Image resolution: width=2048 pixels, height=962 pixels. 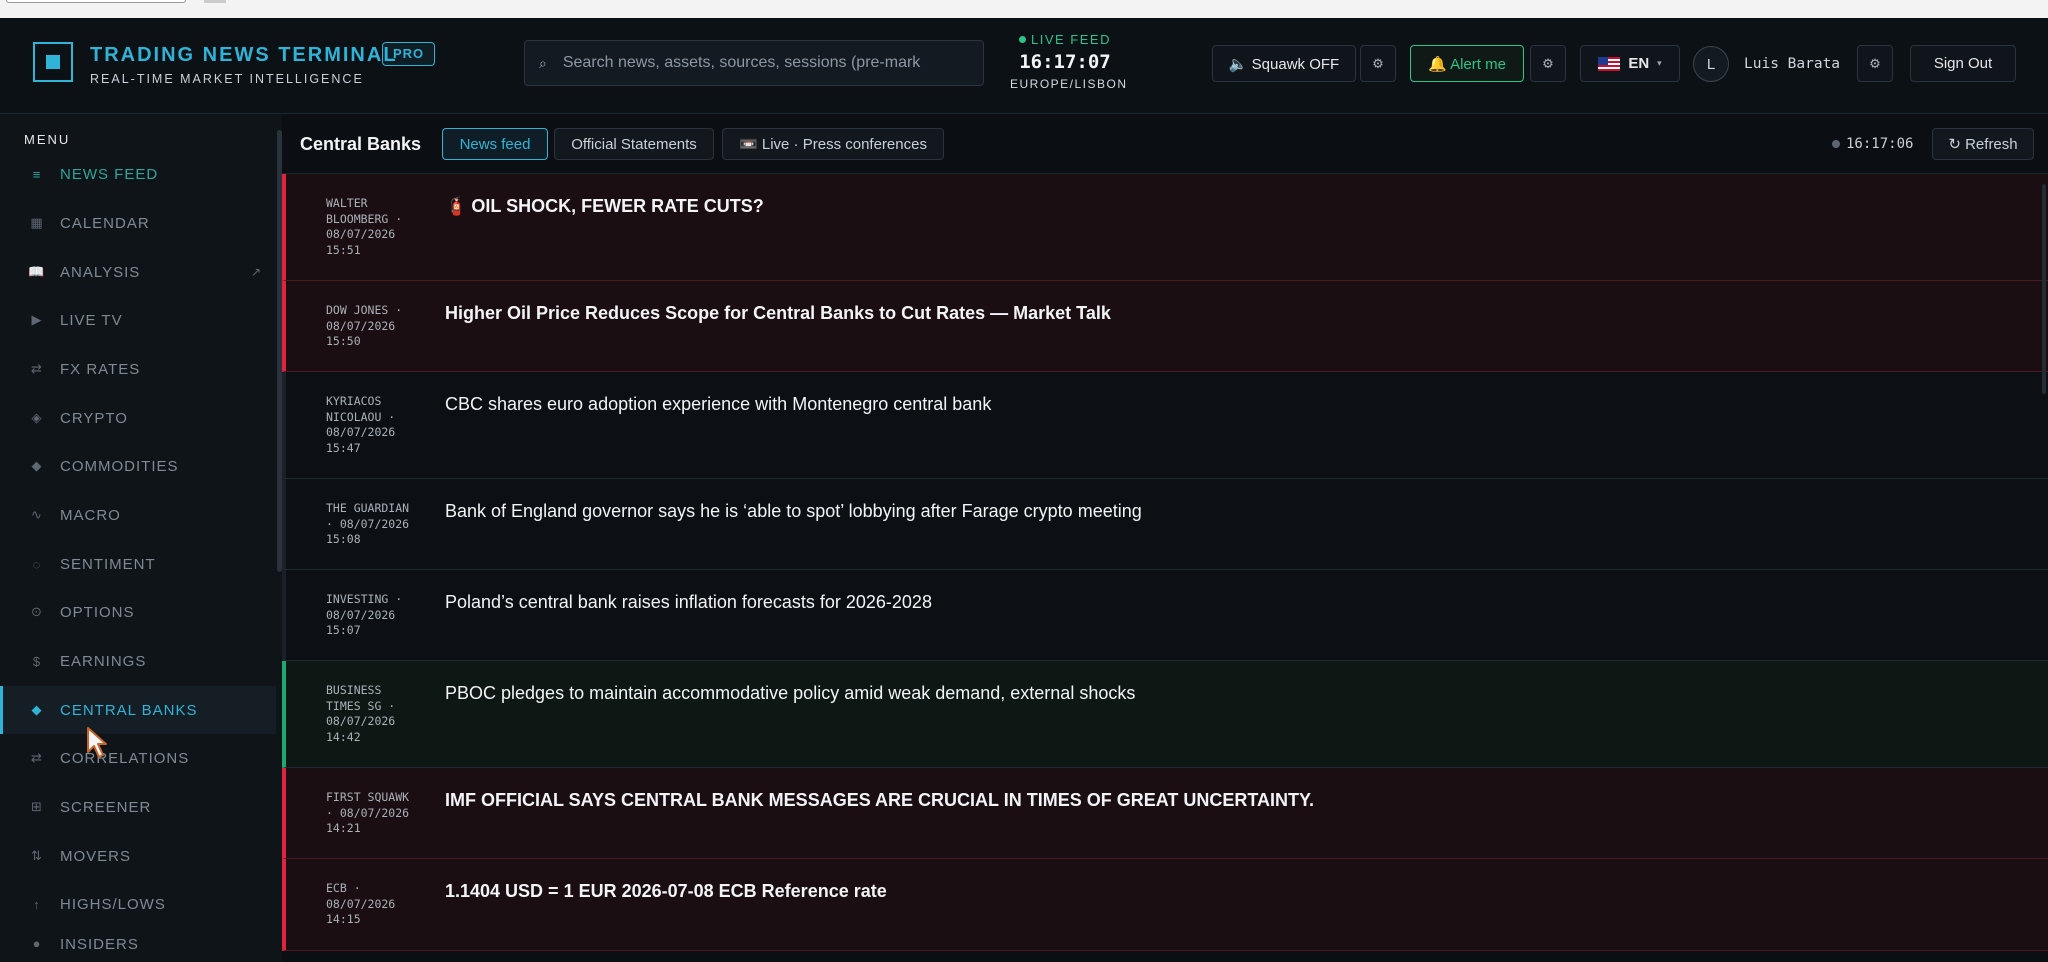 What do you see at coordinates (100, 369) in the screenshot?
I see `sidebar-item-label: FX RATES` at bounding box center [100, 369].